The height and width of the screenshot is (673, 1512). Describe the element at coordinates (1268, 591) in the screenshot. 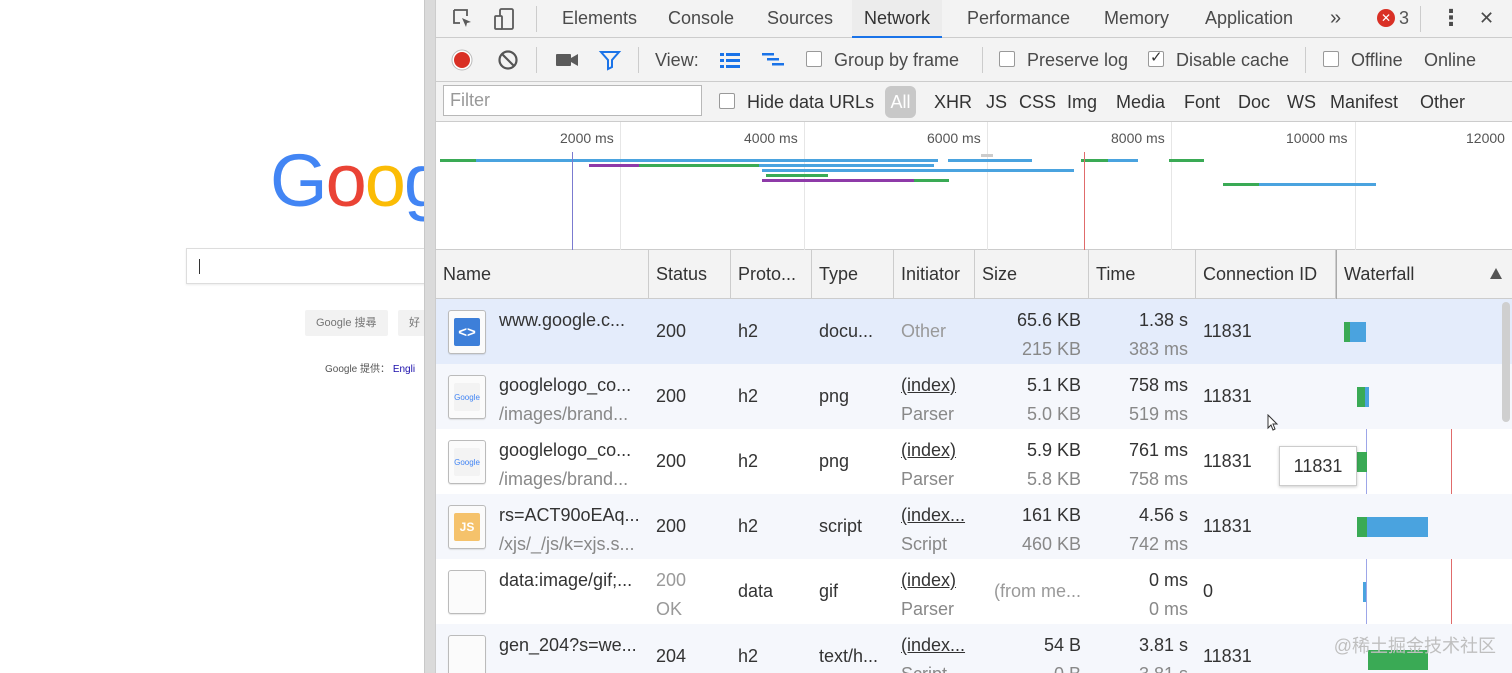

I see `connection-id-cell: 0` at that location.